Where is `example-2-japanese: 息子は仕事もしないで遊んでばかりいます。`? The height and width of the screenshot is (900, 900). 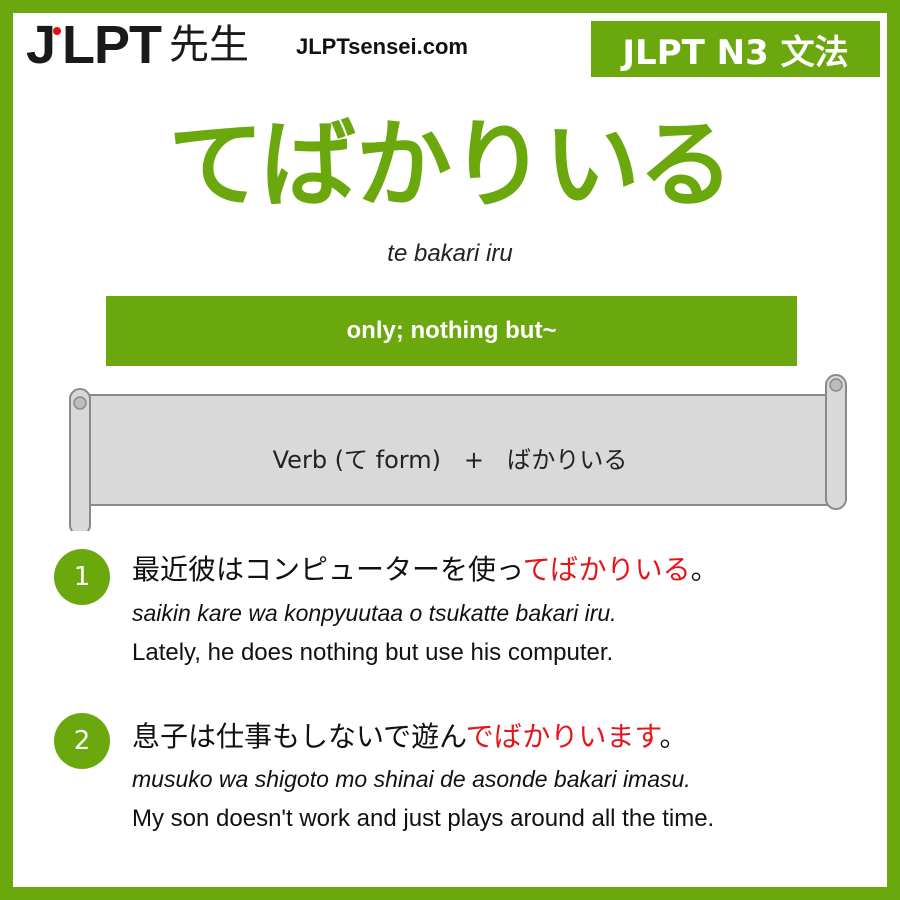
example-2-japanese: 息子は仕事もしないで遊んでばかりいます。 is located at coordinates (410, 735).